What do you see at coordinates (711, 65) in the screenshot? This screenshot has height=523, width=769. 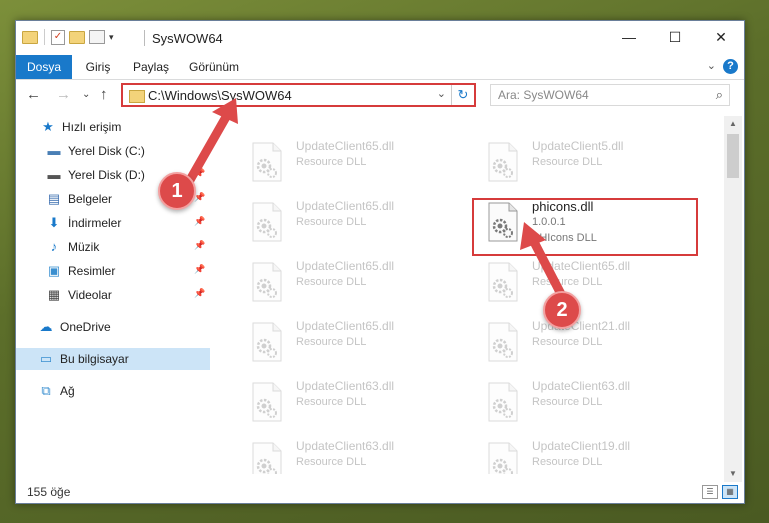 I see `expand-ribbon-icon: ⌄` at bounding box center [711, 65].